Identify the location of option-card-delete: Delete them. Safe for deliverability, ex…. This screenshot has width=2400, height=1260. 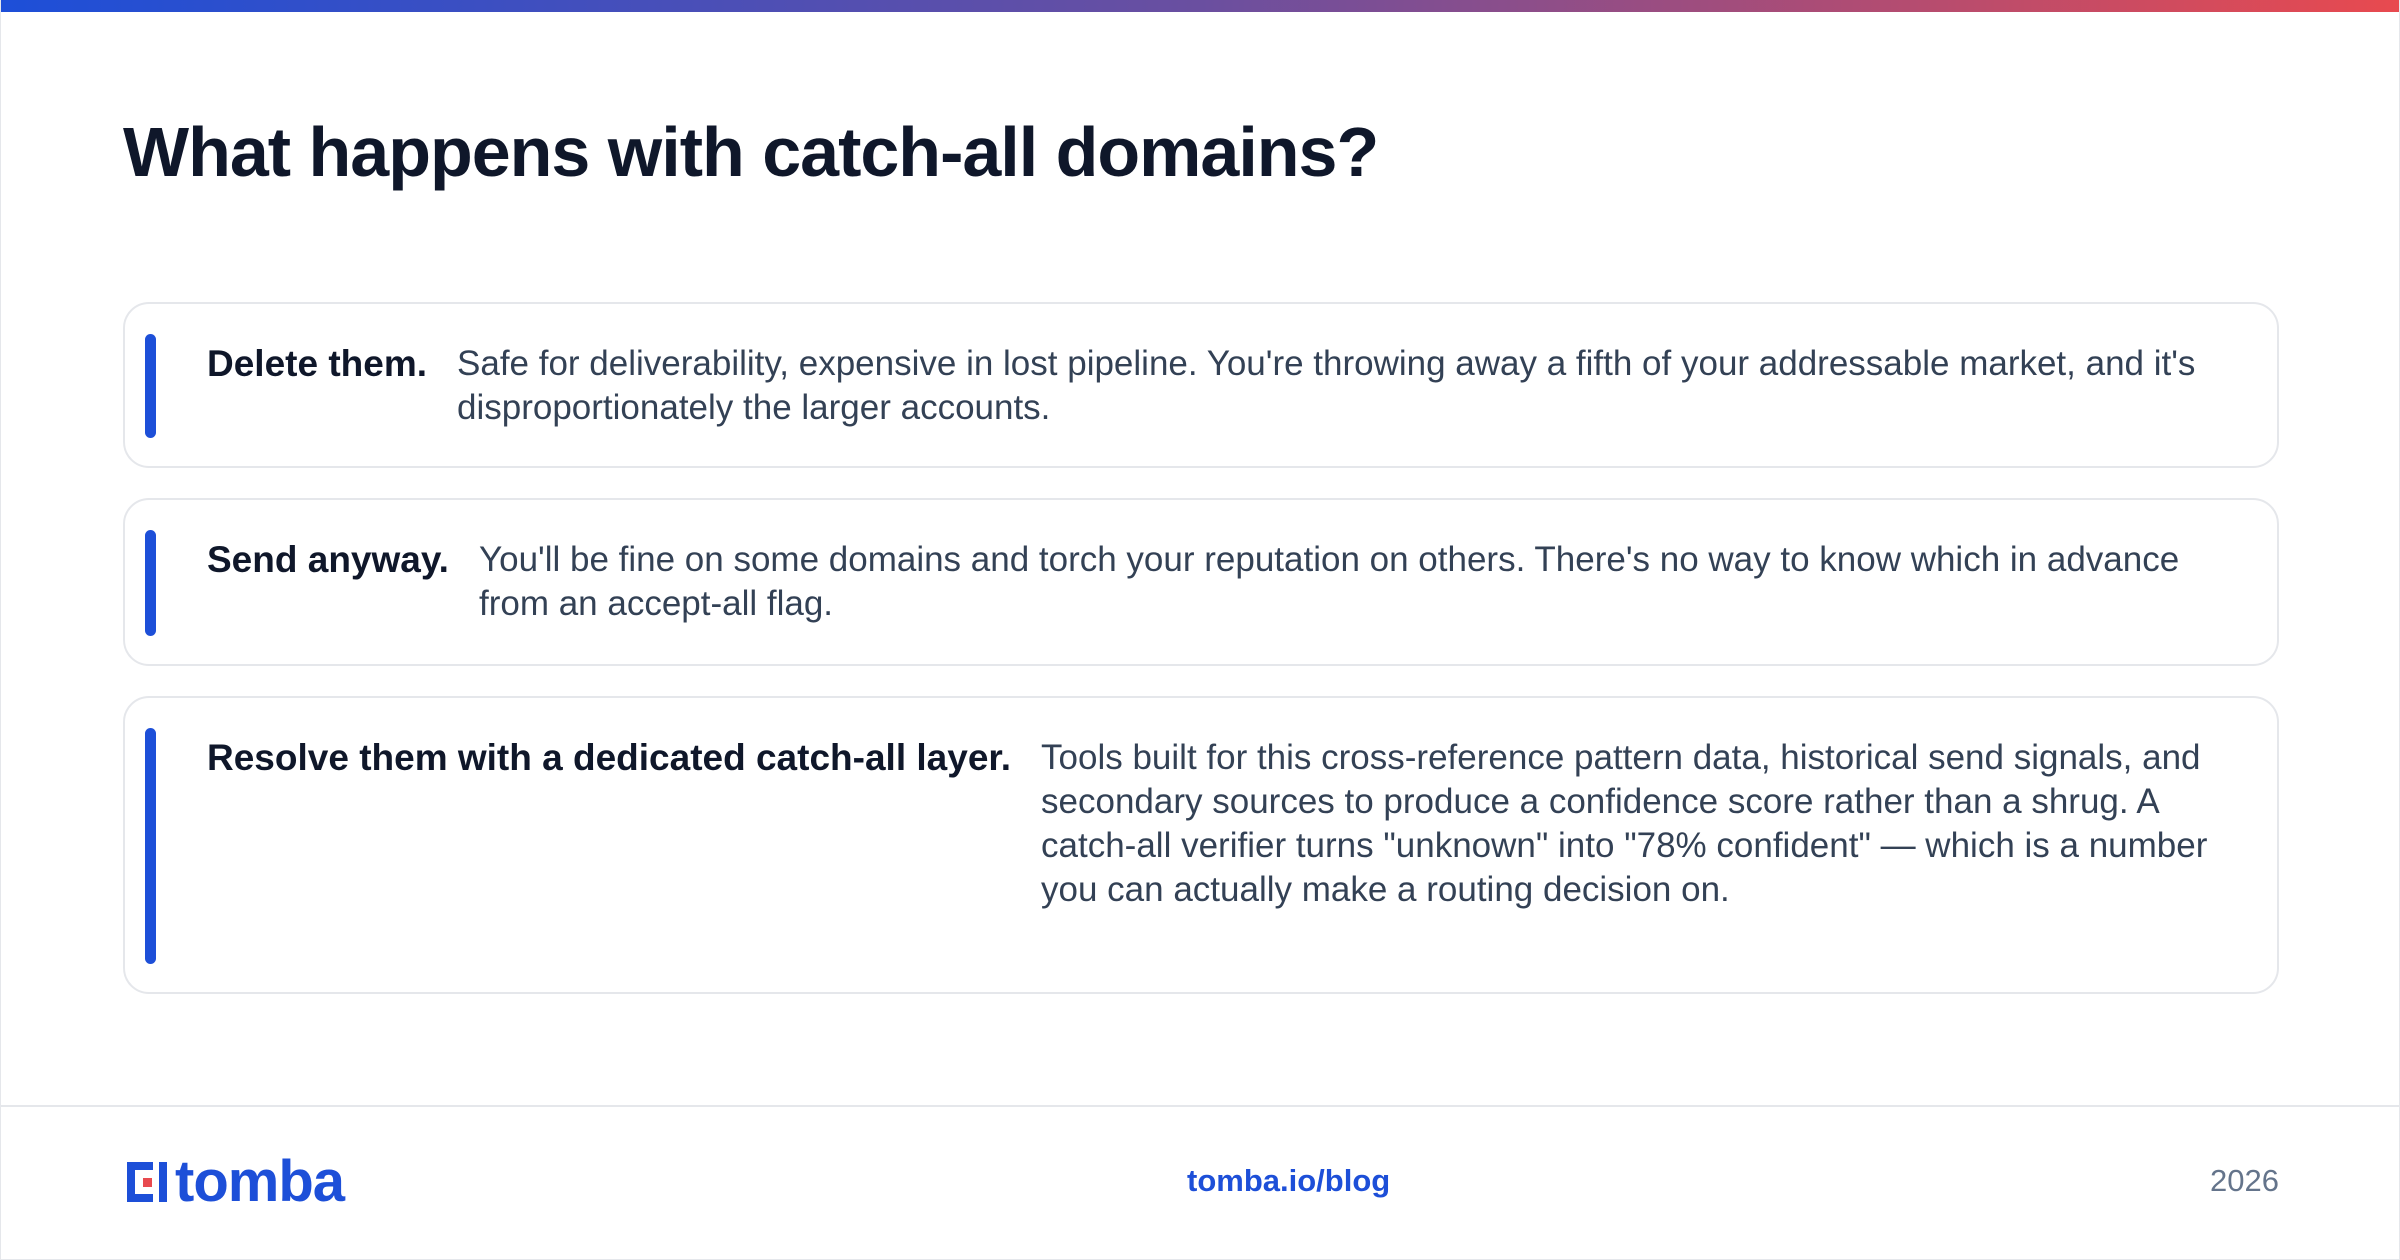
(1201, 385).